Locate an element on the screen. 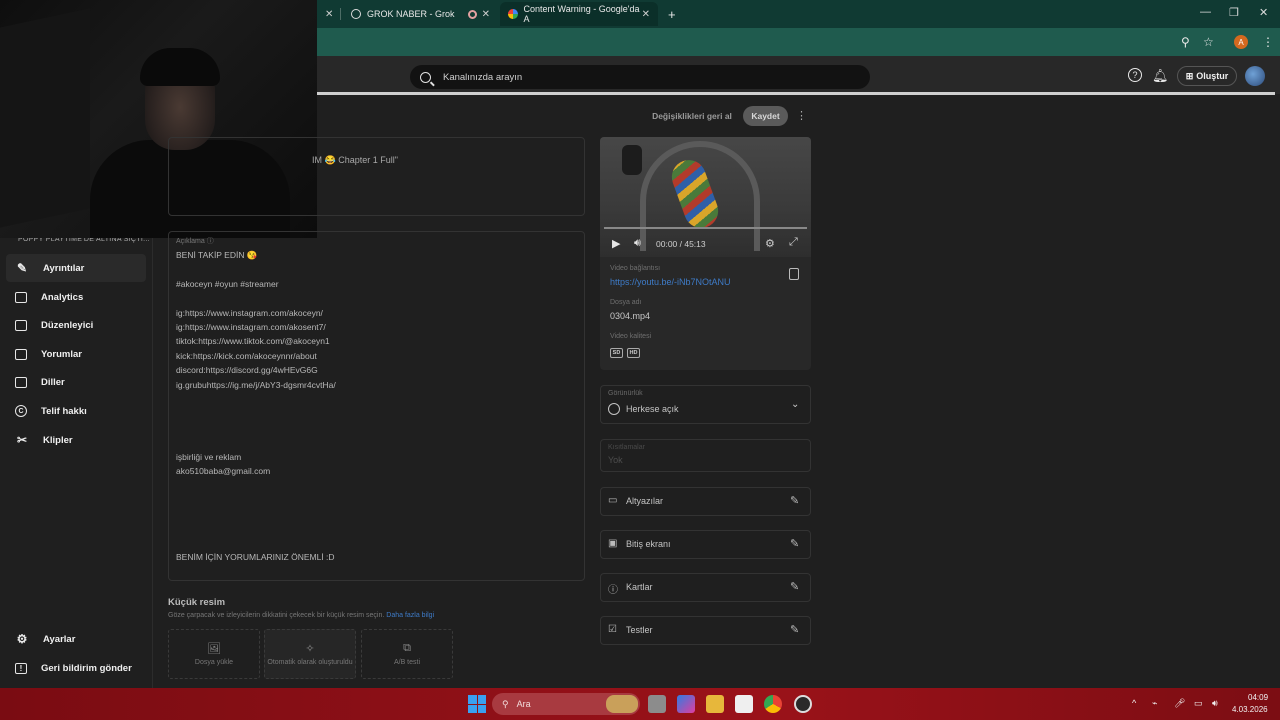 This screenshot has width=1280, height=720. channel-search-input: Kanalınızda arayın is located at coordinates (640, 77).